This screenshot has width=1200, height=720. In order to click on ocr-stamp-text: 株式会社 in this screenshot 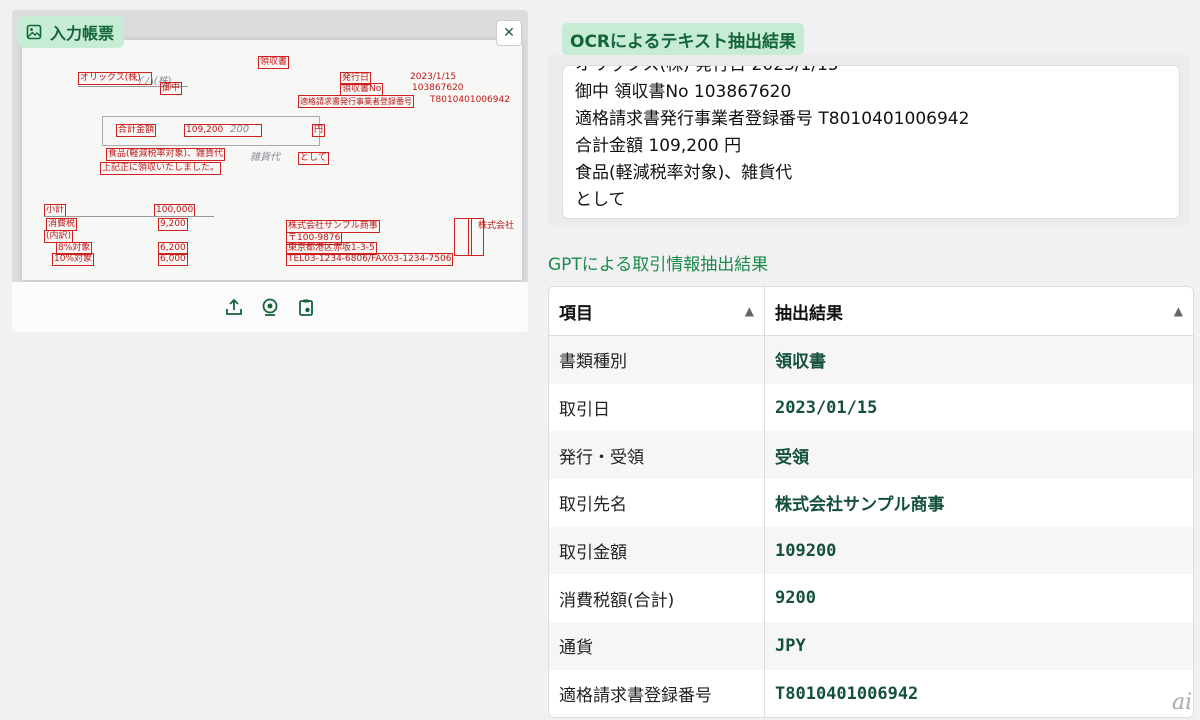, I will do `click(496, 226)`.